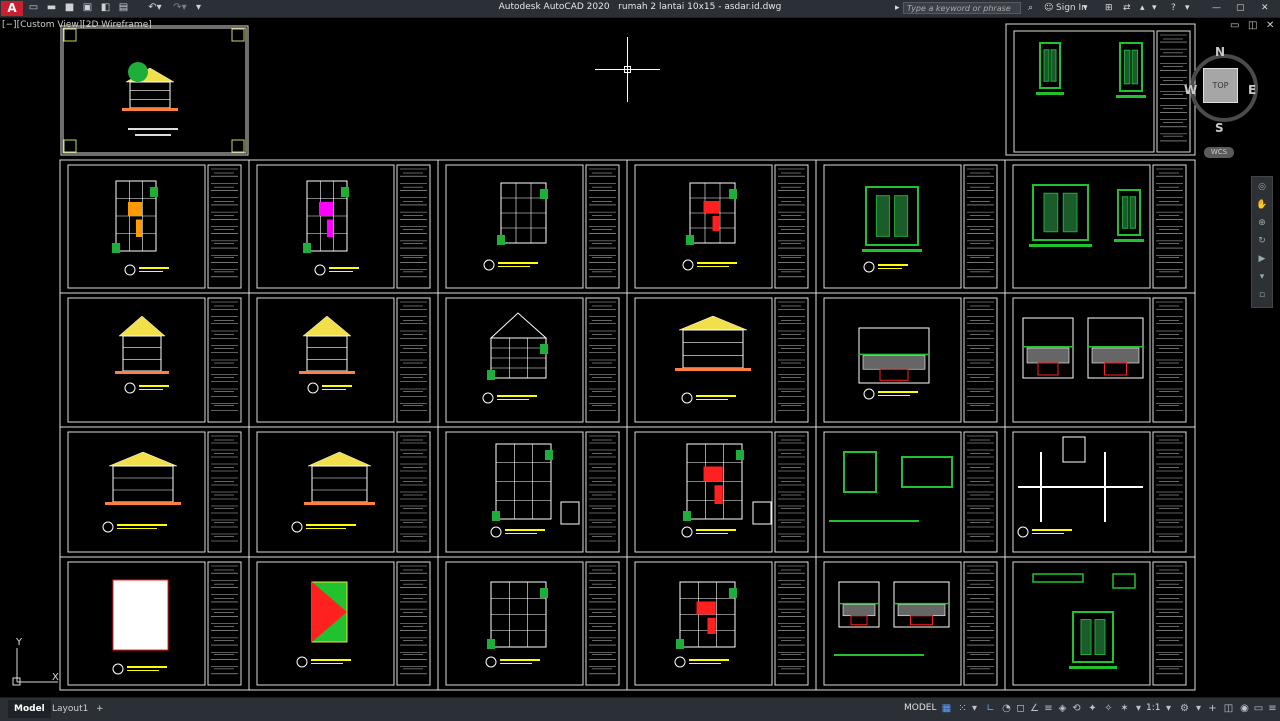 The height and width of the screenshot is (721, 1280). Describe the element at coordinates (1108, 708) in the screenshot. I see `annotation-visibility-icon: ✧` at that location.